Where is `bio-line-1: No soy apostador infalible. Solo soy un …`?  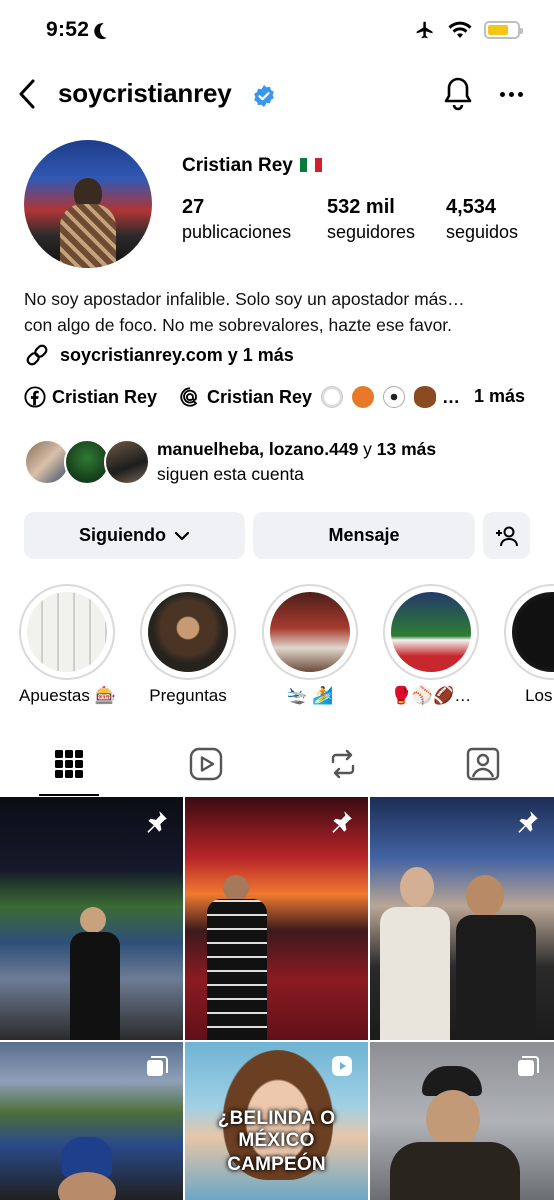
bio-line-1: No soy apostador infalible. Solo soy un … is located at coordinates (244, 299).